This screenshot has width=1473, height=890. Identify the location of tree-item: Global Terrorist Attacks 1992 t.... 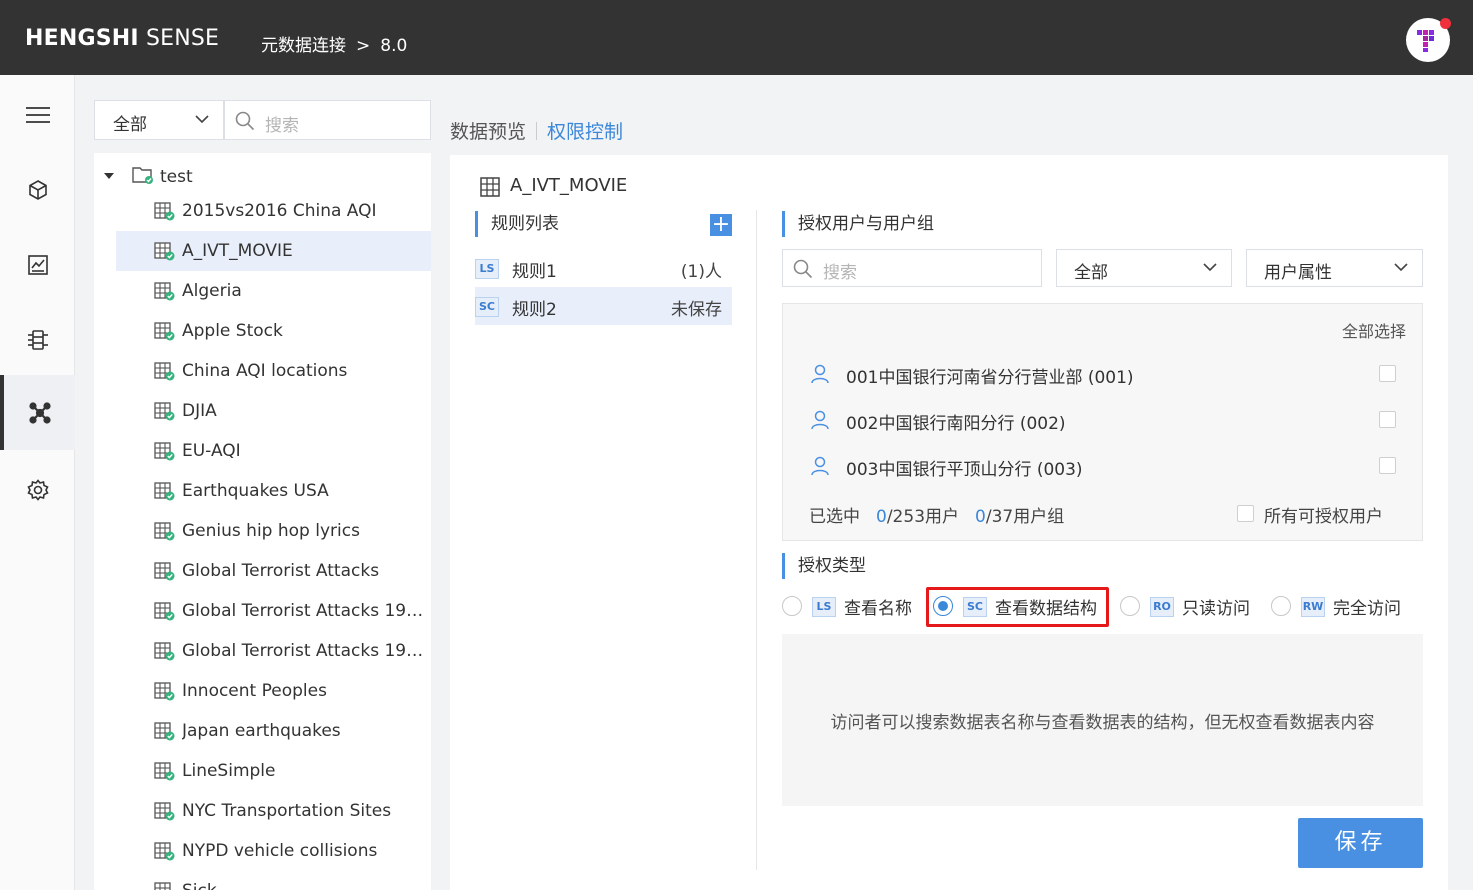
(273, 651).